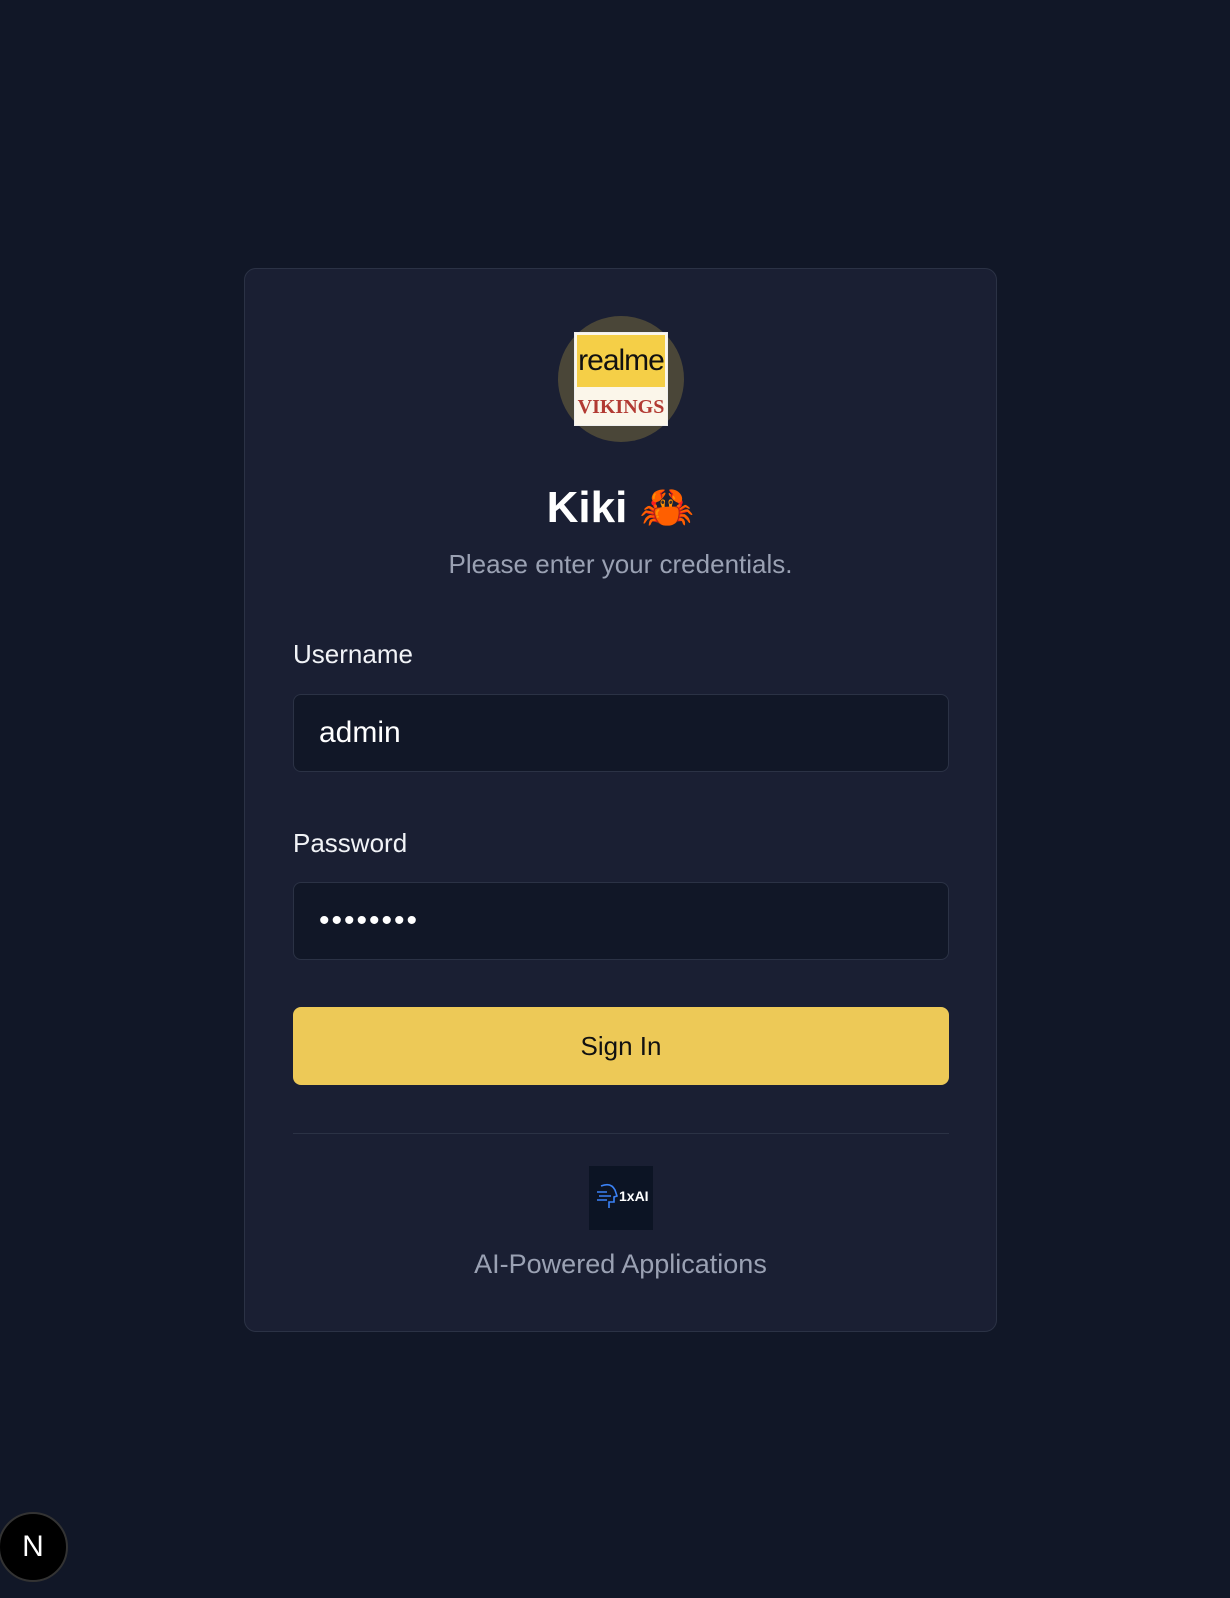 This screenshot has height=1598, width=1230. What do you see at coordinates (621, 733) in the screenshot?
I see `username-input: admin` at bounding box center [621, 733].